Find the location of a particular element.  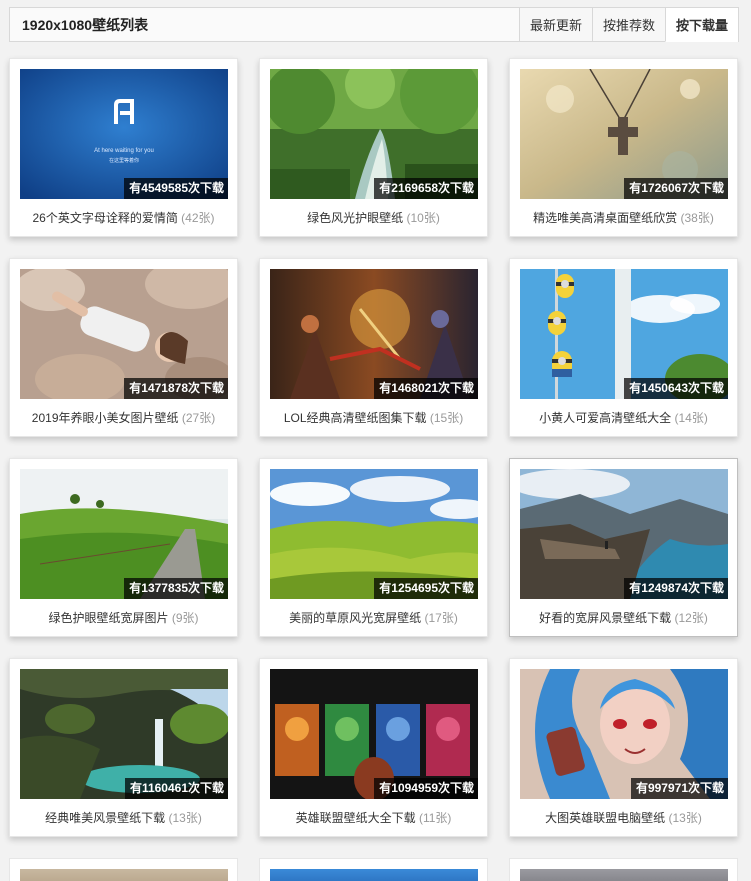

wallpaper-thumbnail: 有1254695次下载 is located at coordinates (374, 534).